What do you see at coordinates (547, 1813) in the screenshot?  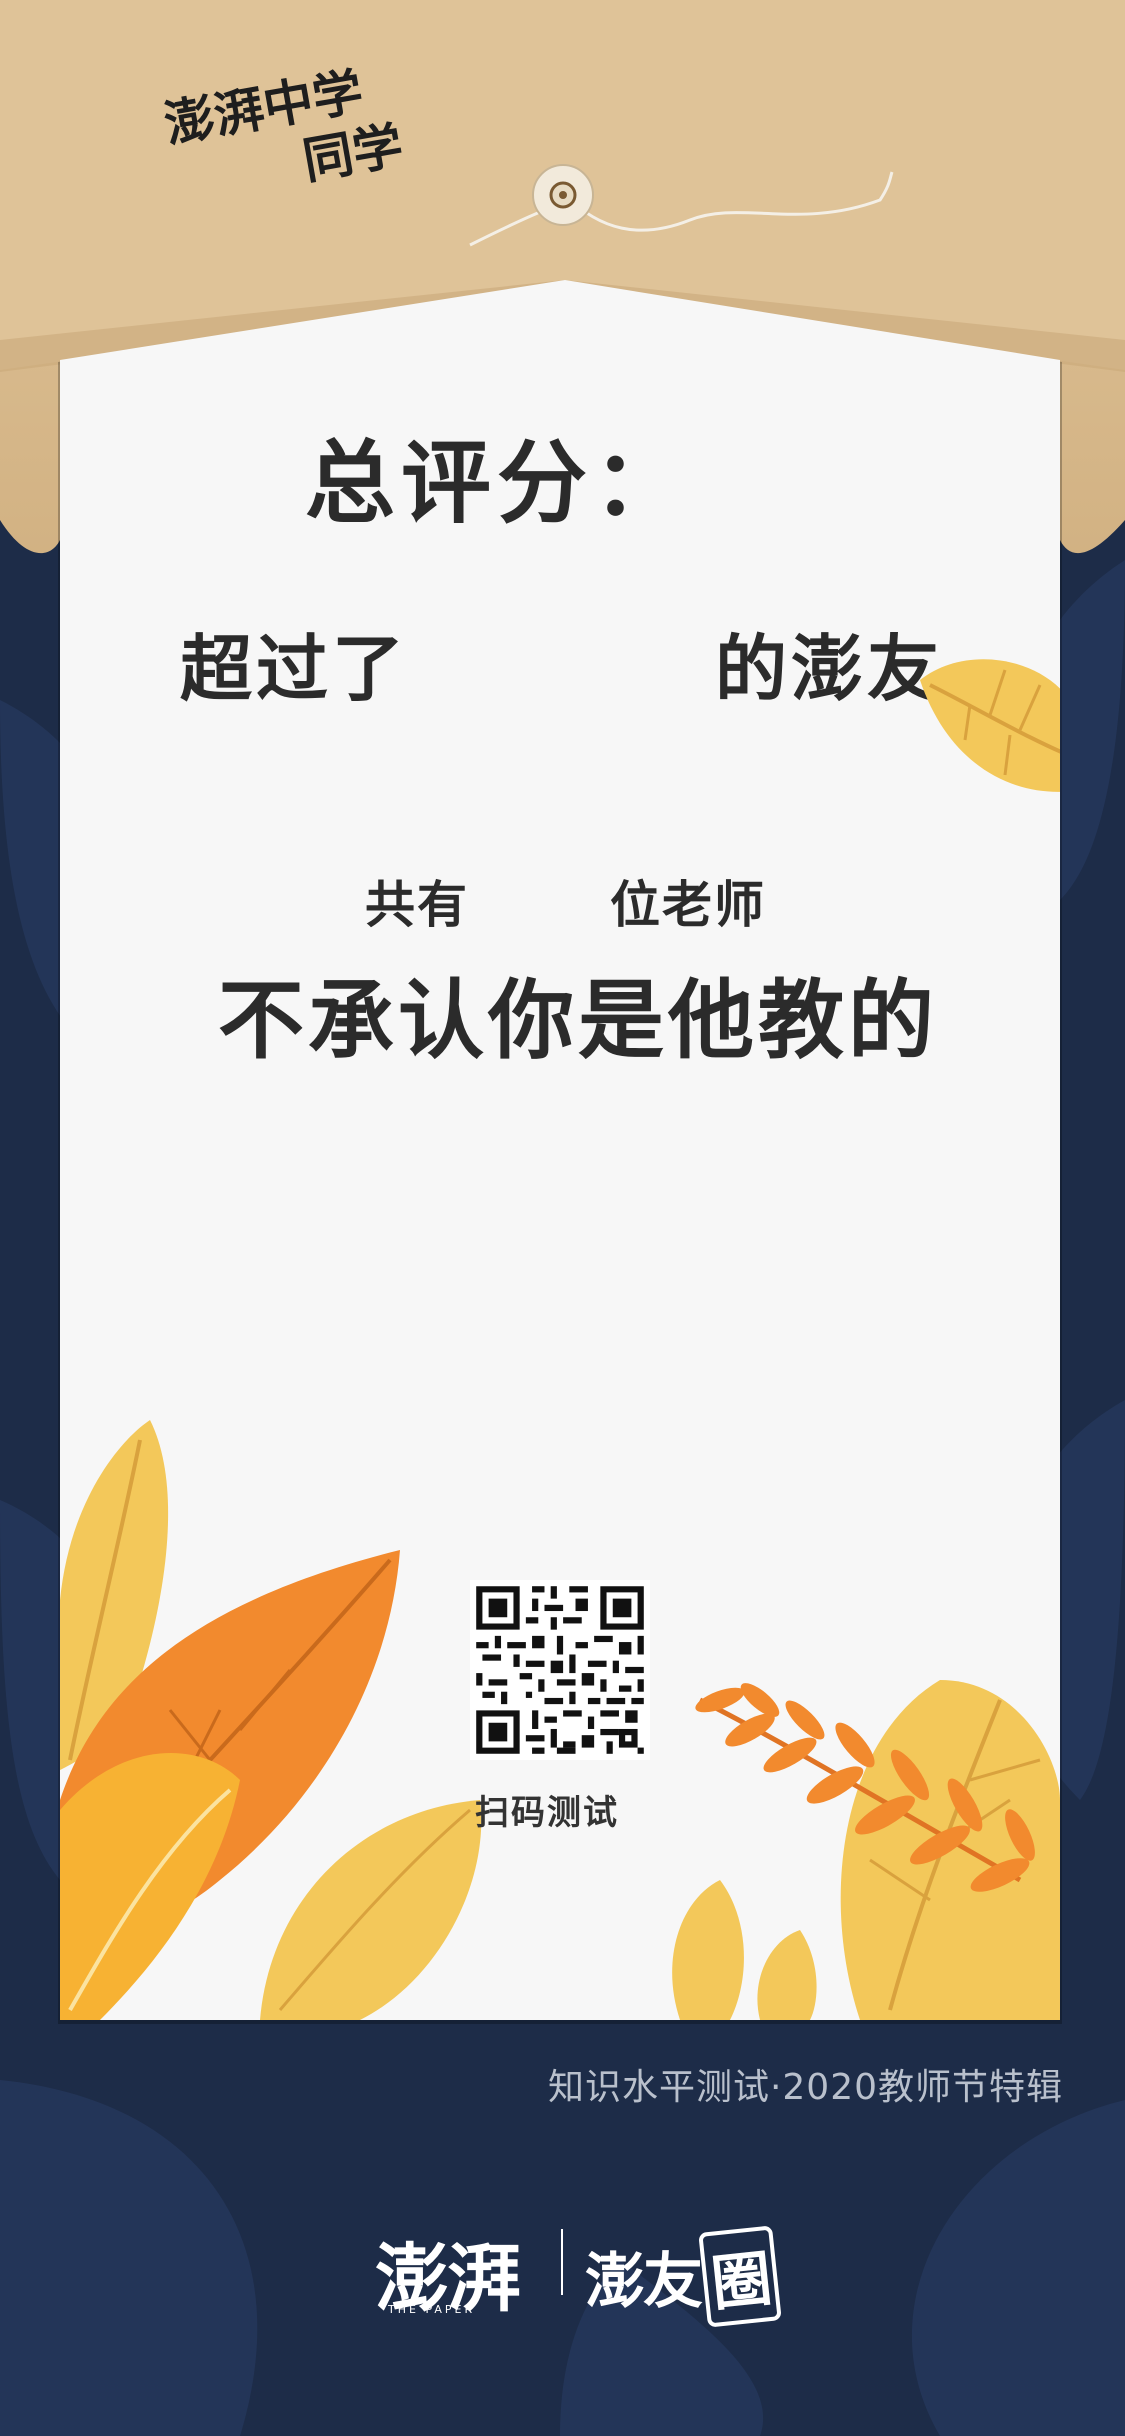 I see `qr-caption: 扫码测试` at bounding box center [547, 1813].